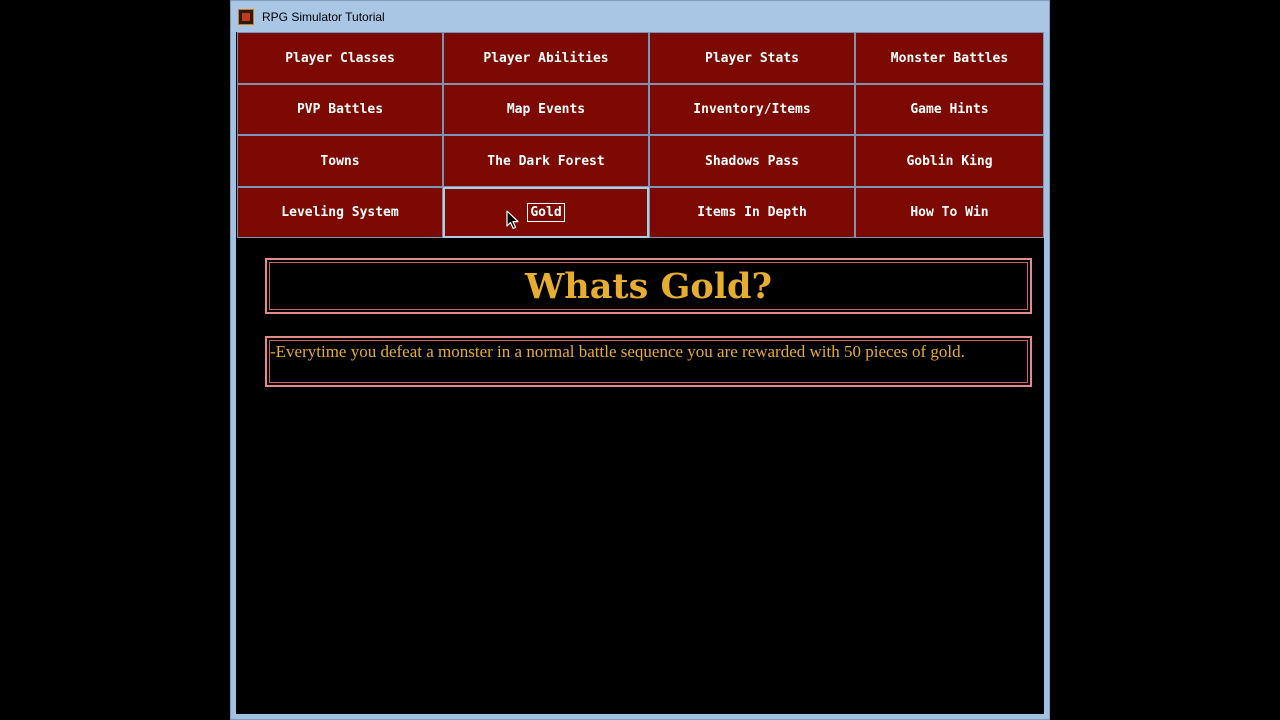  I want to click on nav-button-towns: Towns, so click(340, 161).